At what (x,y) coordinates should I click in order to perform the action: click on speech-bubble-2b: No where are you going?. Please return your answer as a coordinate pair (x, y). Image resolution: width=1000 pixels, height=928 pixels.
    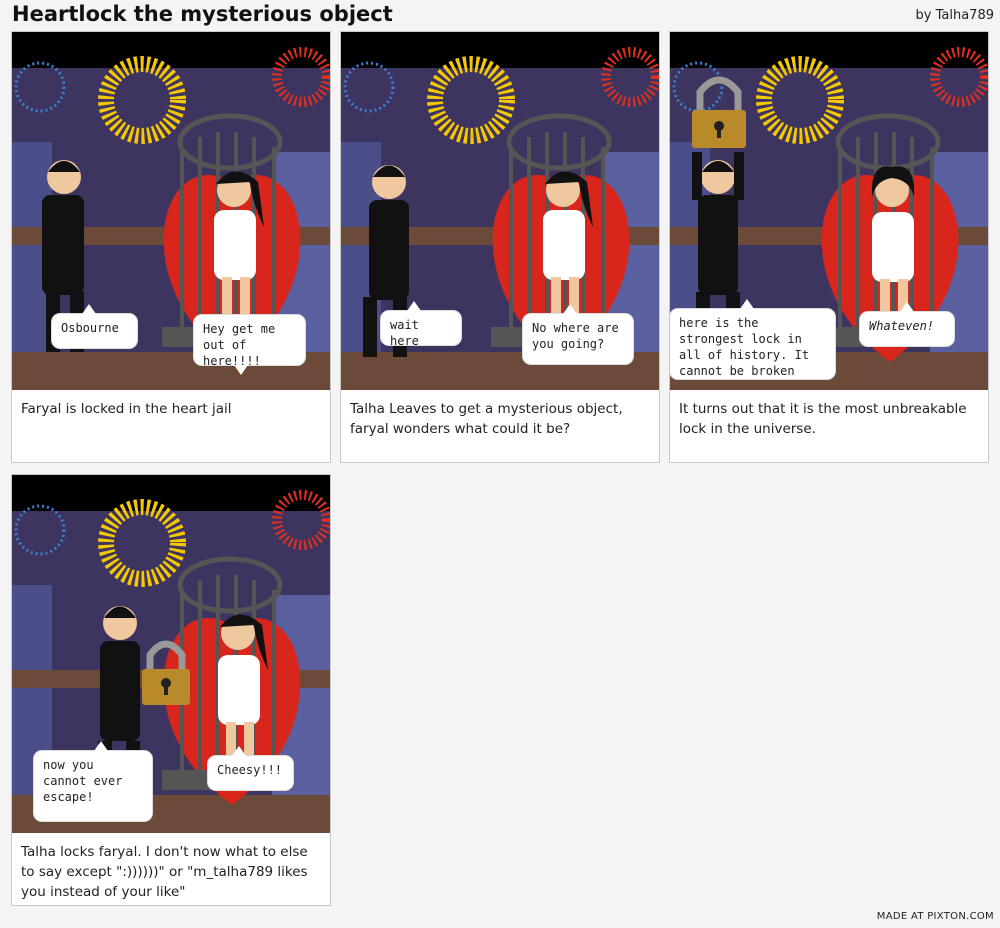
    Looking at the image, I should click on (578, 334).